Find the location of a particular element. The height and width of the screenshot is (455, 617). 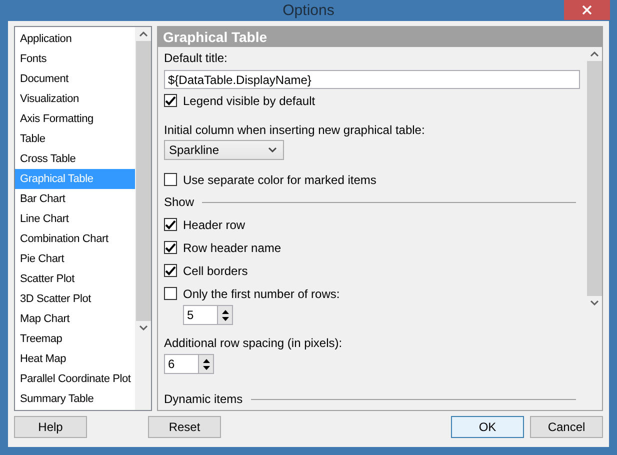

dialog-button: Cancel is located at coordinates (566, 427).